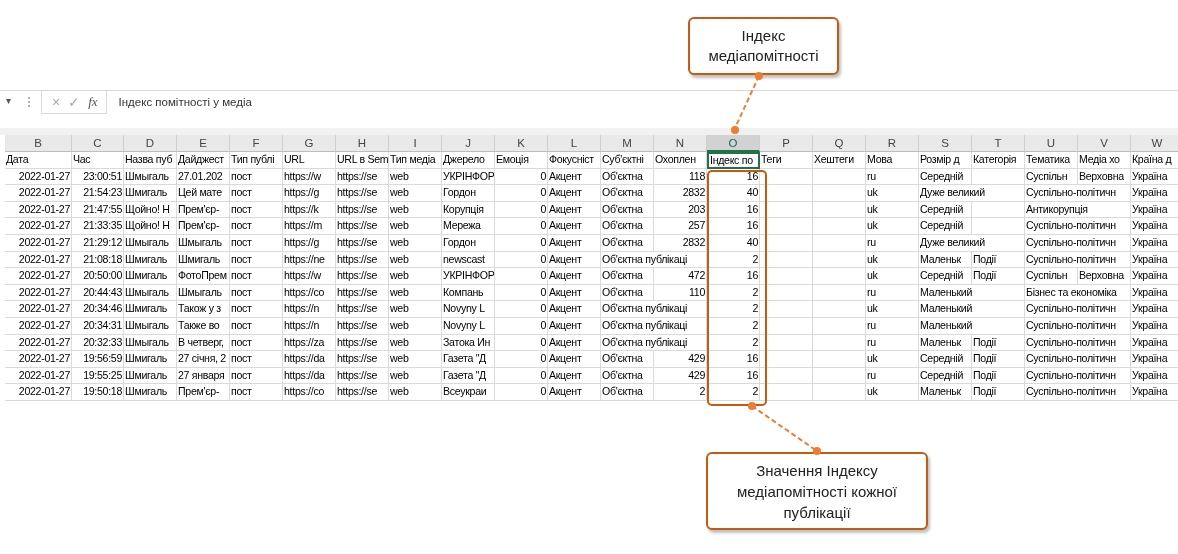 This screenshot has height=554, width=1178. I want to click on column-header: P, so click(786, 143).